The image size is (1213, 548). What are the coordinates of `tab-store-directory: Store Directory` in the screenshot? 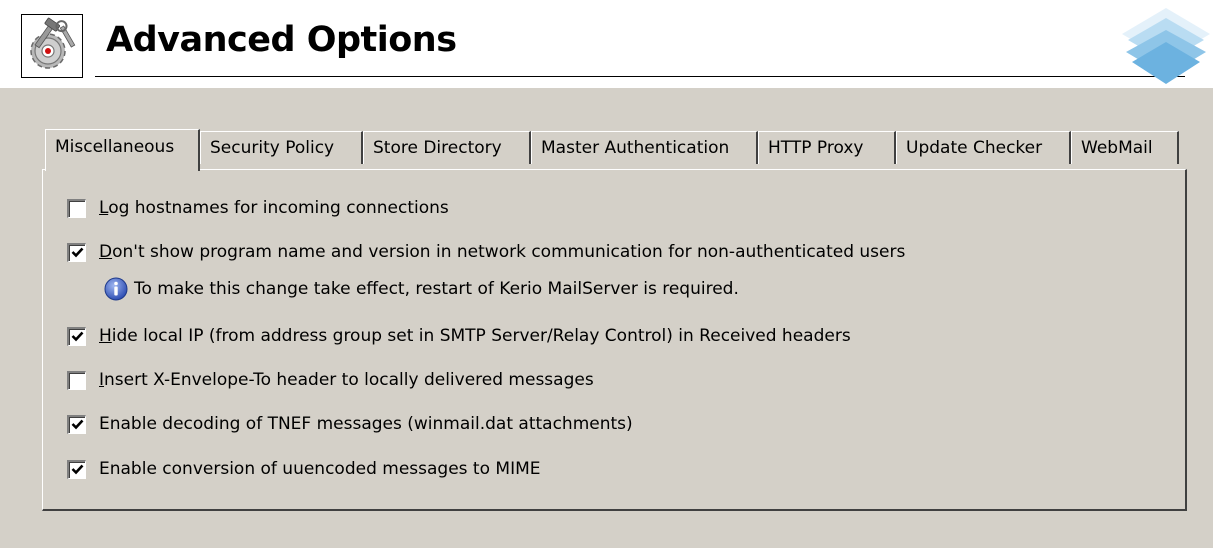 It's located at (447, 147).